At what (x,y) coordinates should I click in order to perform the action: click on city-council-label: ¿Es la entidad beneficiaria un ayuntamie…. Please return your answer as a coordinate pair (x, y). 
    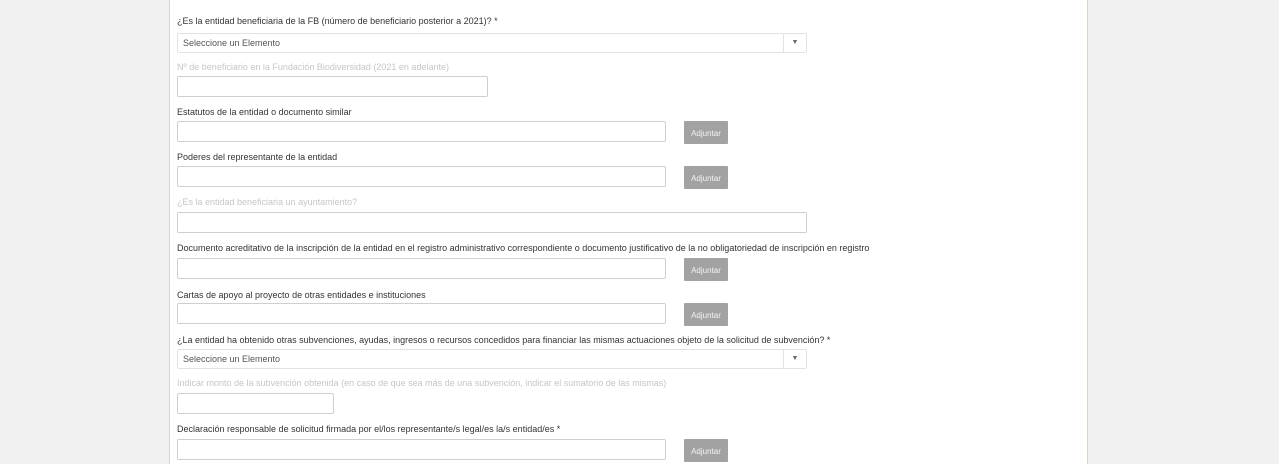
    Looking at the image, I should click on (267, 202).